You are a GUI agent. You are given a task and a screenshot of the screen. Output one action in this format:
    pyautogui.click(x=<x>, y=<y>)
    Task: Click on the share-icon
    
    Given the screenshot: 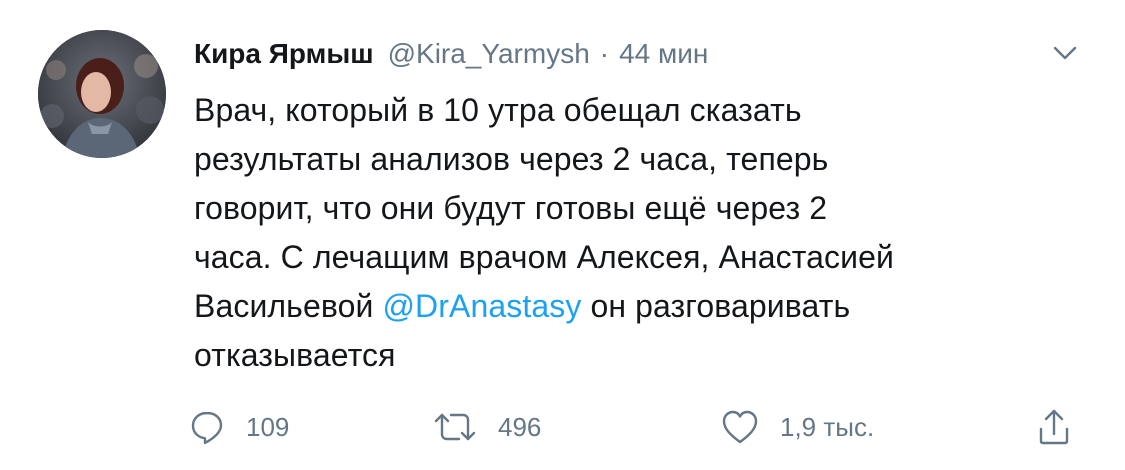 What is the action you would take?
    pyautogui.click(x=1054, y=427)
    